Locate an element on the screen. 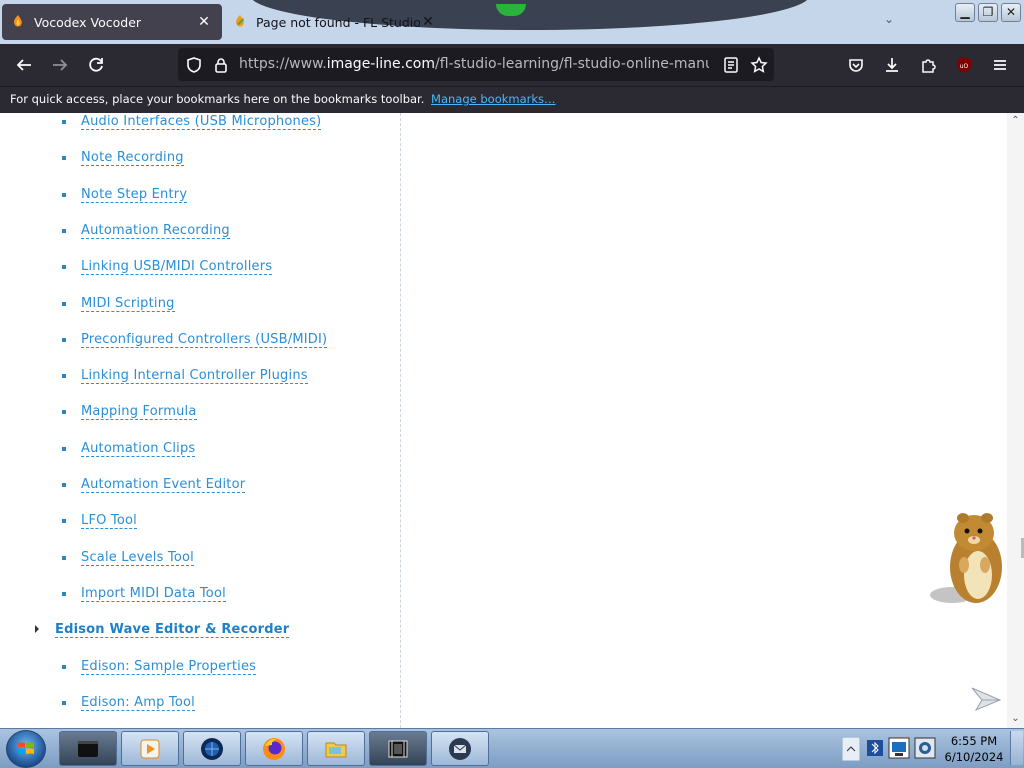 The image size is (1024, 768). network-tray-icon is located at coordinates (899, 748).